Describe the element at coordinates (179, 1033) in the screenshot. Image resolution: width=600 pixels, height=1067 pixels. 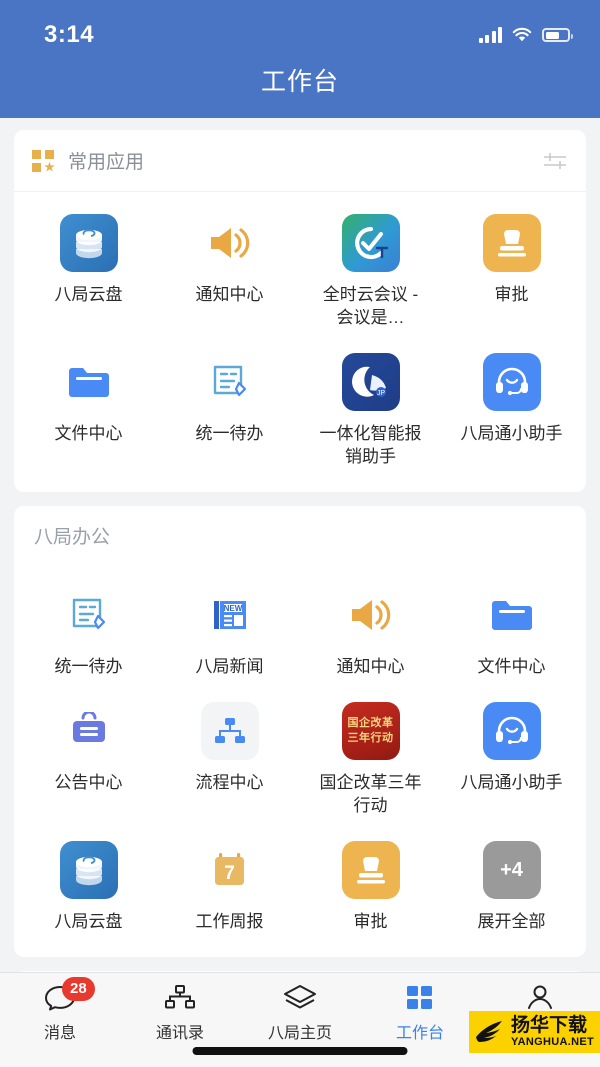
I see `tab-label: 通讯录` at that location.